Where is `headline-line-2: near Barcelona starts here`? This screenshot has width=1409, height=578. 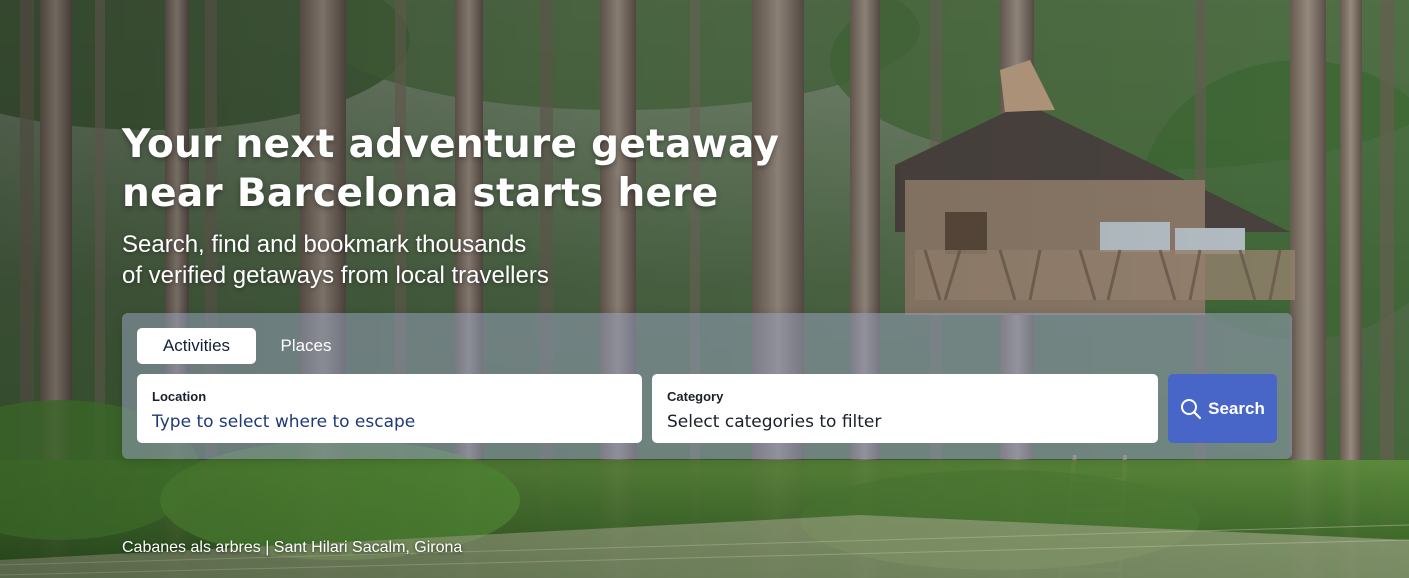
headline-line-2: near Barcelona starts here is located at coordinates (420, 193).